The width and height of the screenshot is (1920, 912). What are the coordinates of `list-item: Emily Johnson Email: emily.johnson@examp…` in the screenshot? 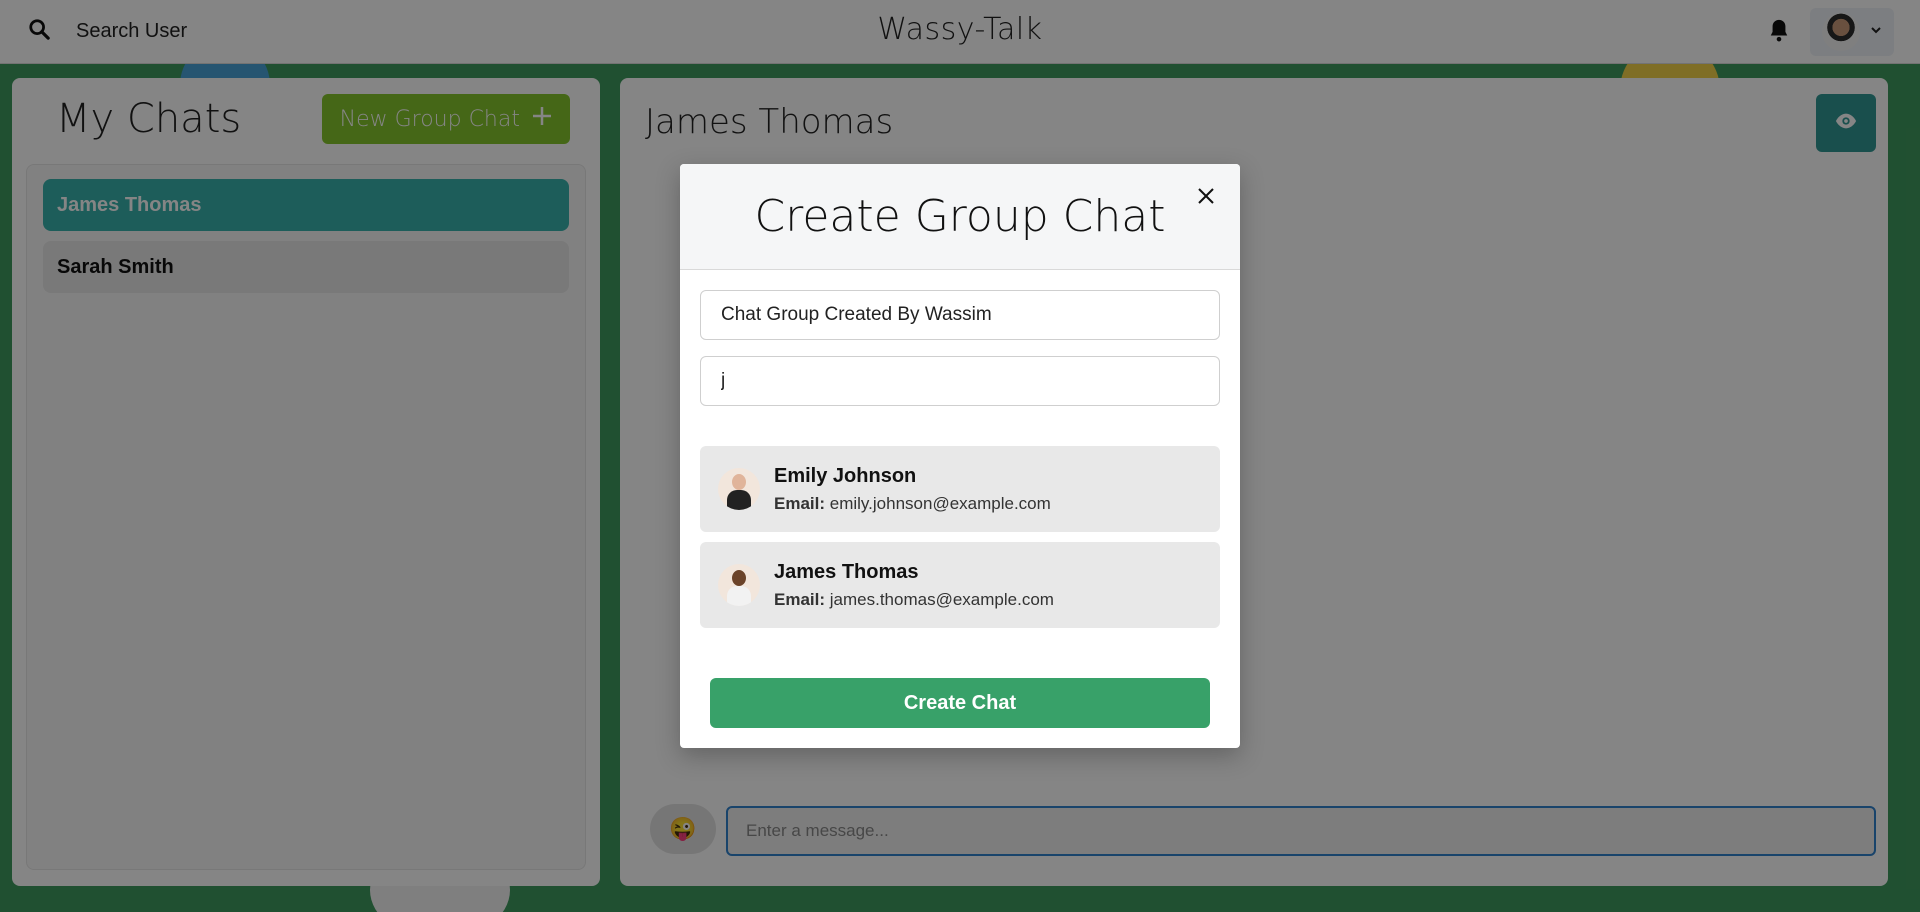 It's located at (960, 489).